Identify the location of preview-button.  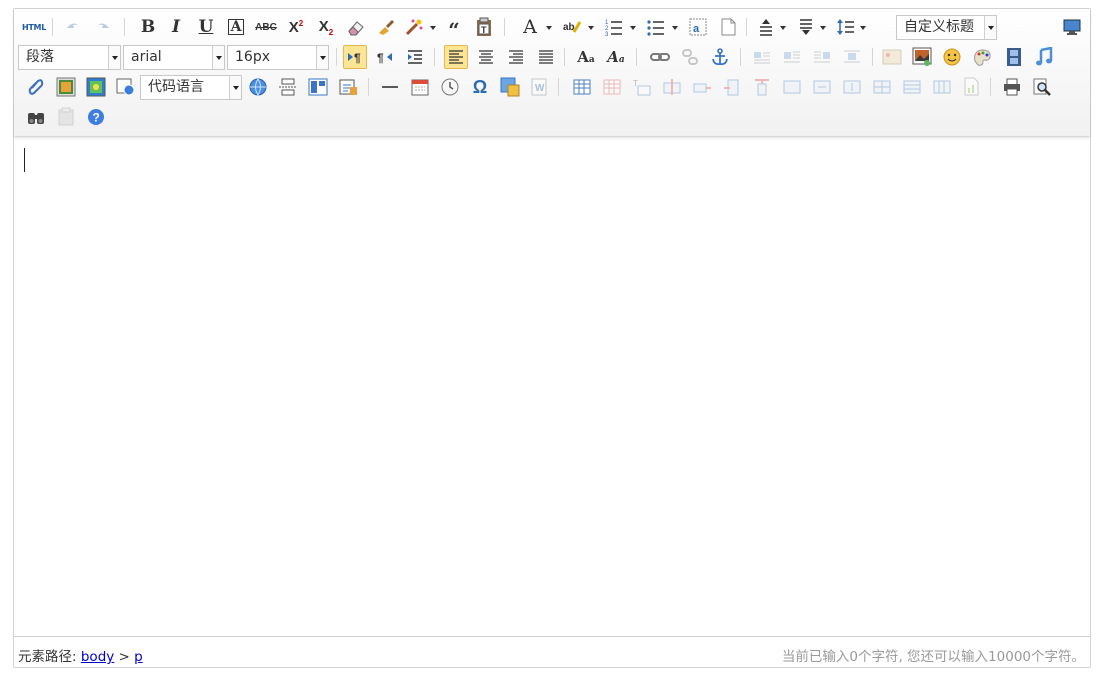
(1042, 87).